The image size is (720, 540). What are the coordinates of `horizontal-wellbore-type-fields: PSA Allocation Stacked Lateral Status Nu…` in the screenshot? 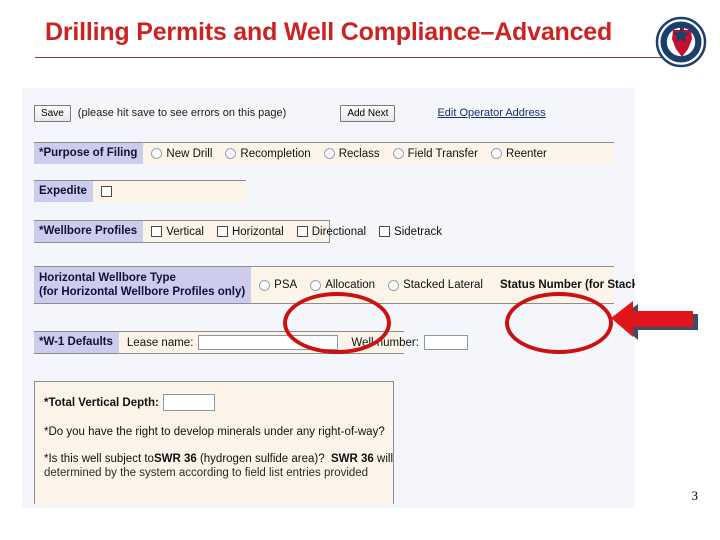 It's located at (443, 285).